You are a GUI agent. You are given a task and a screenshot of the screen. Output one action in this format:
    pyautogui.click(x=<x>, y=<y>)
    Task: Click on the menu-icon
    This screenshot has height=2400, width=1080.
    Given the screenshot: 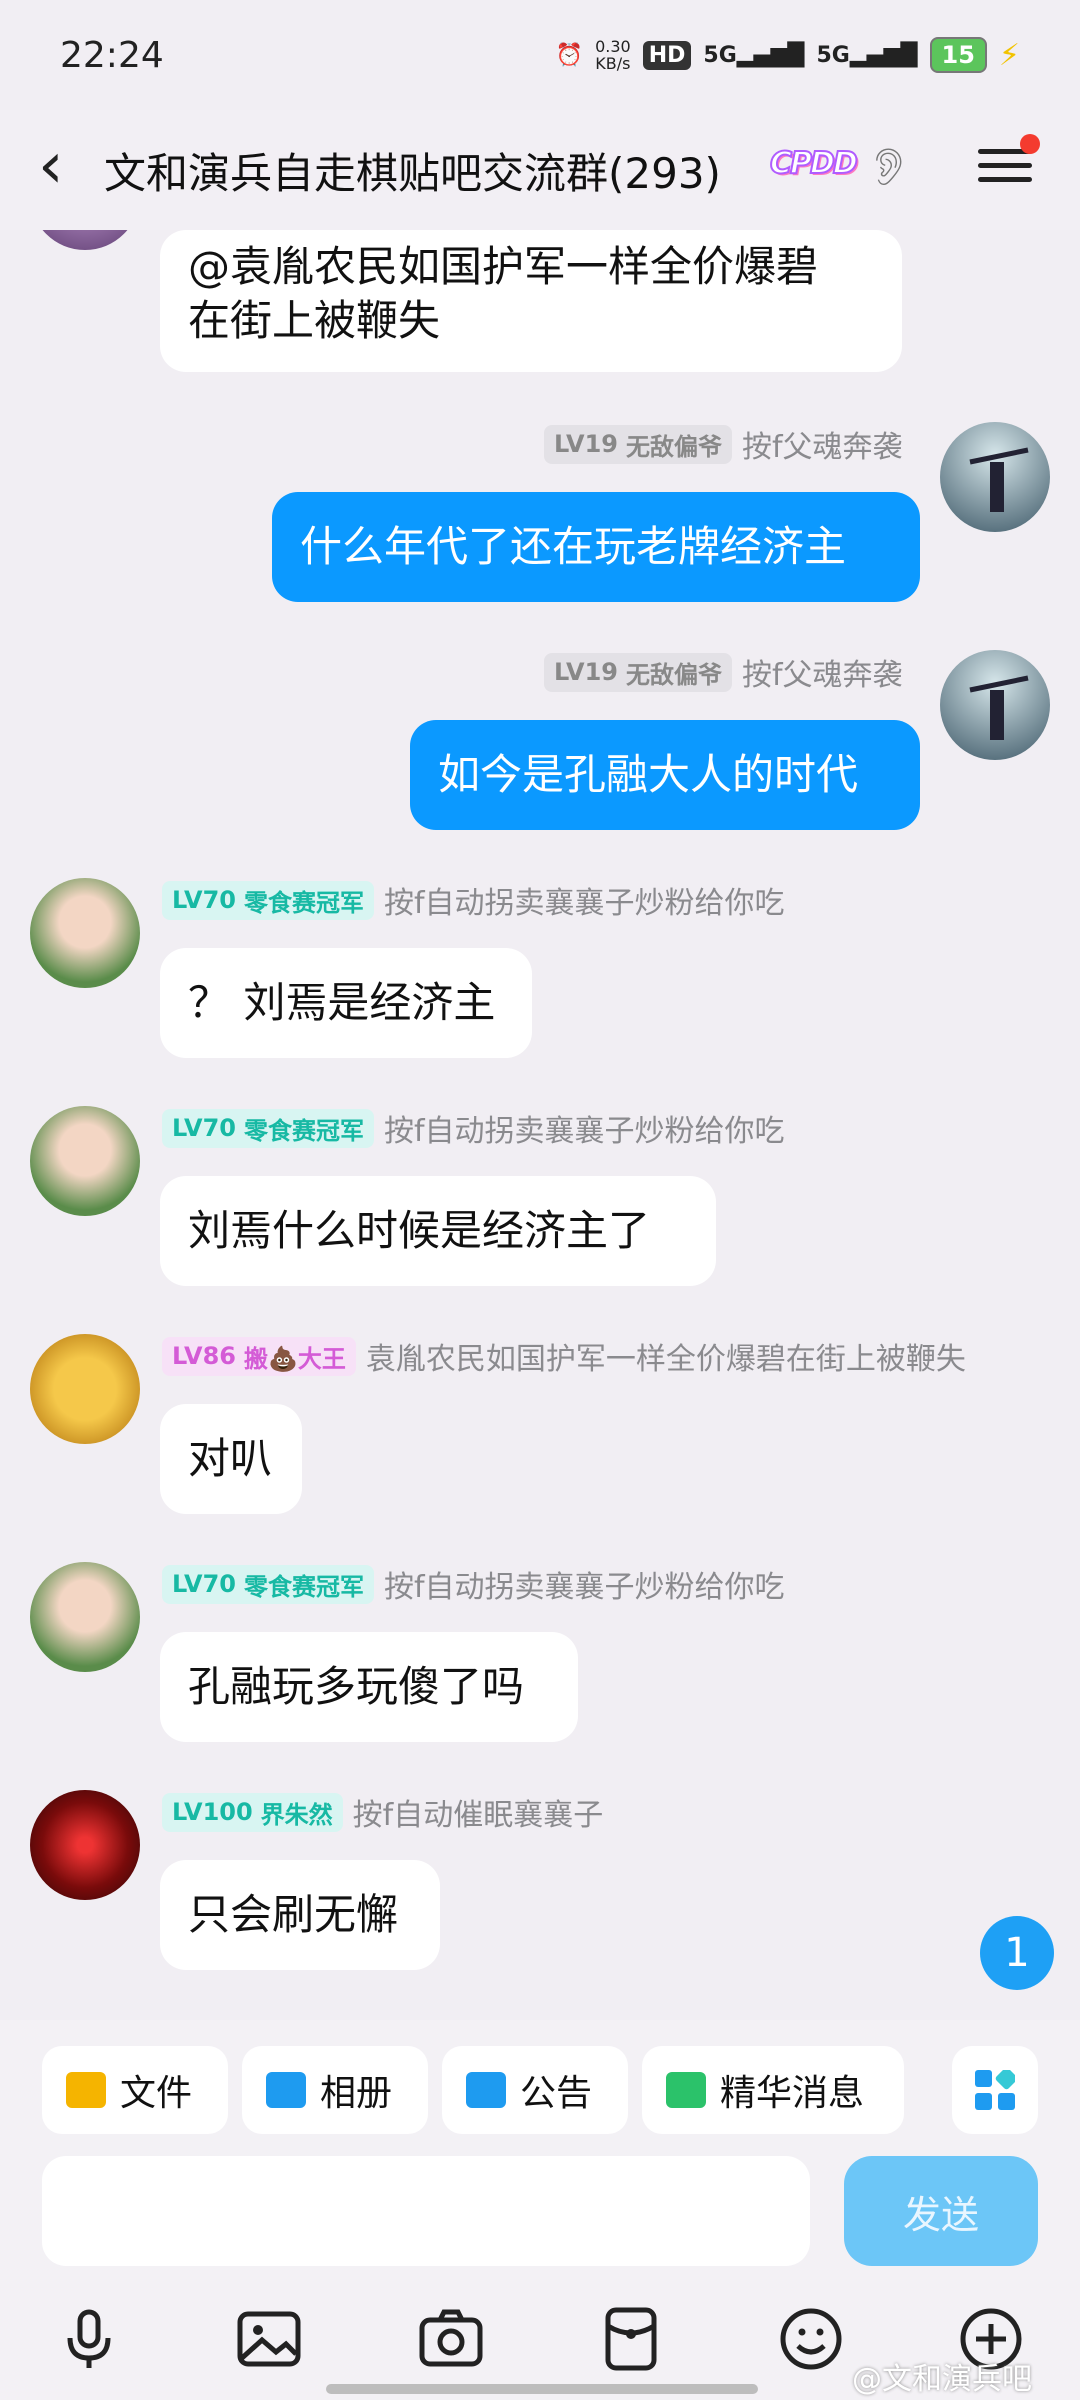 What is the action you would take?
    pyautogui.click(x=1009, y=164)
    